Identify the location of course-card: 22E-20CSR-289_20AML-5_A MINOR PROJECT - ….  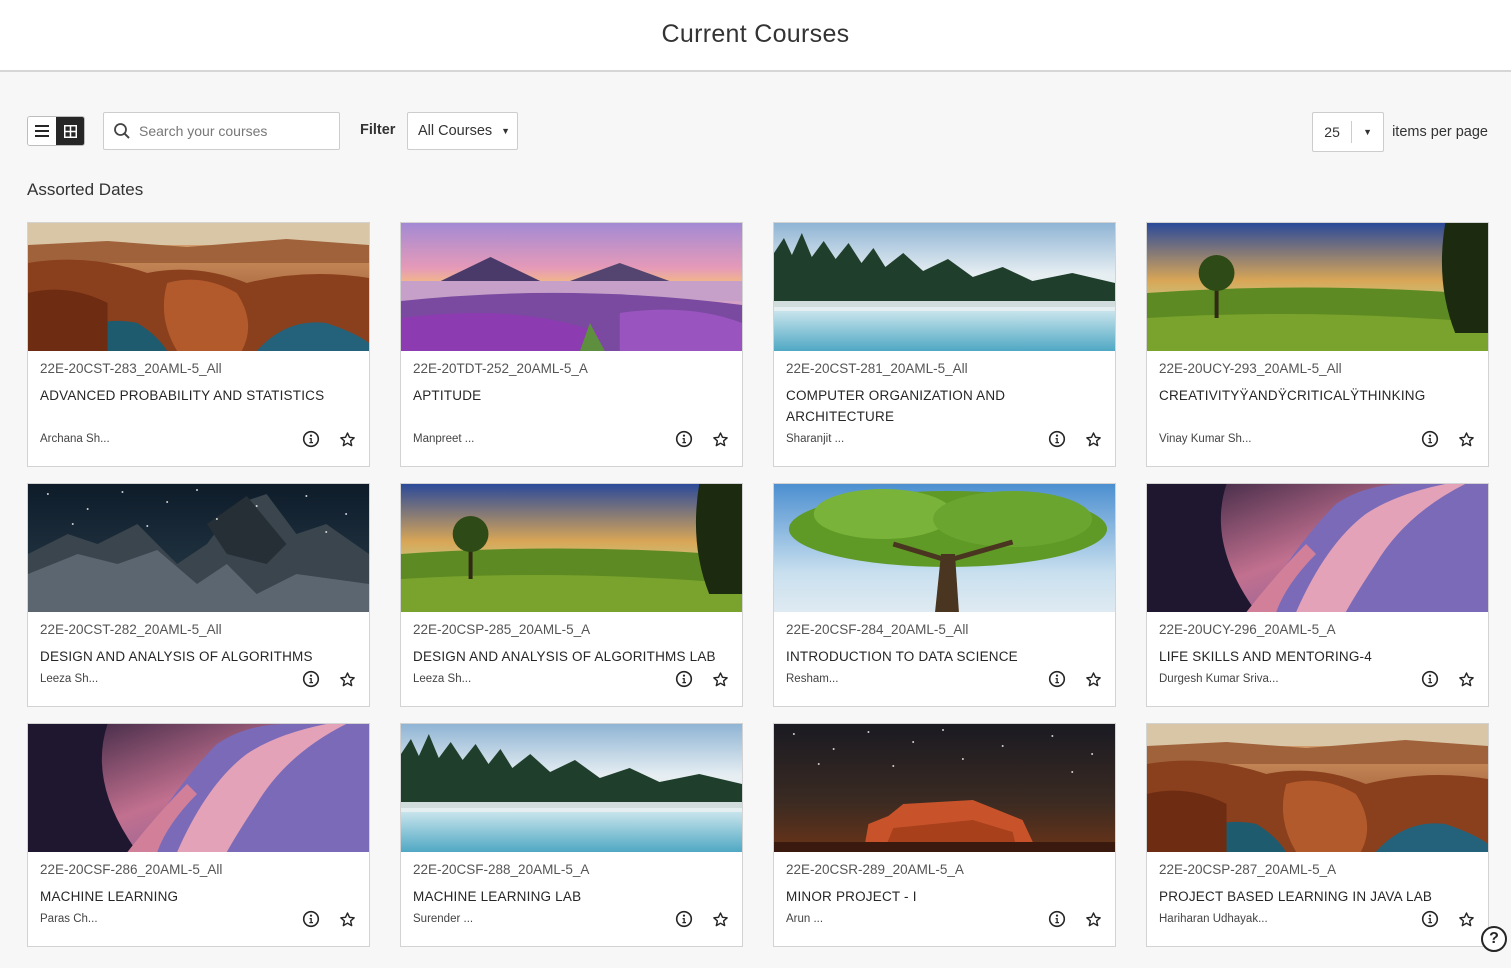
(944, 835).